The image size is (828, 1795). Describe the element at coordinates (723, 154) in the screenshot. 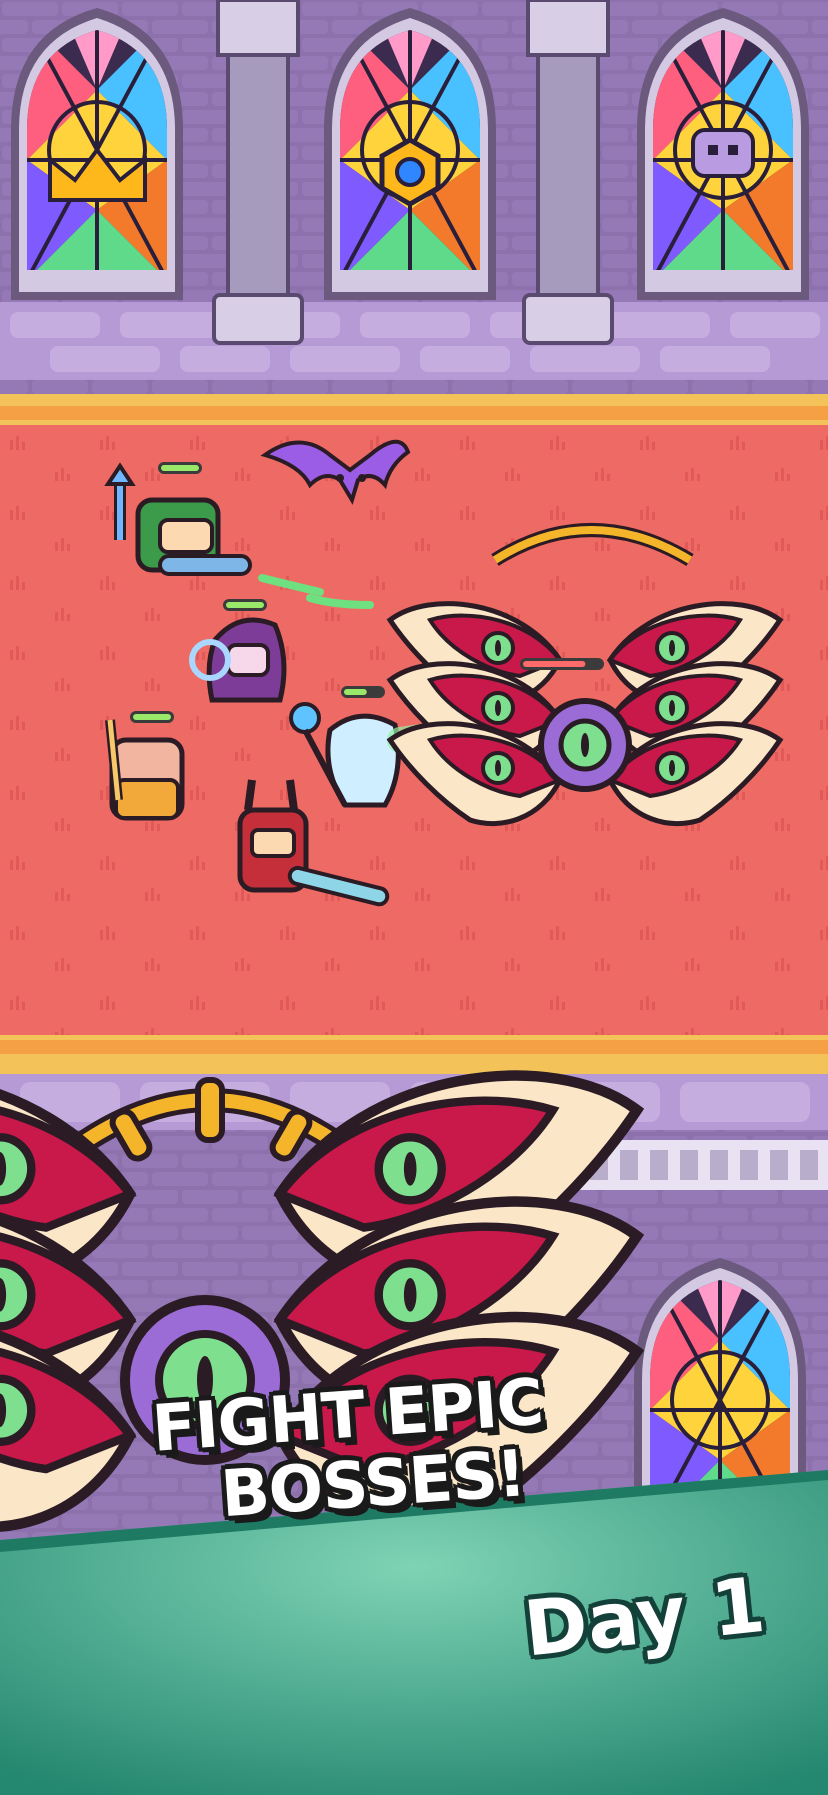

I see `stained-glass-window-right` at that location.